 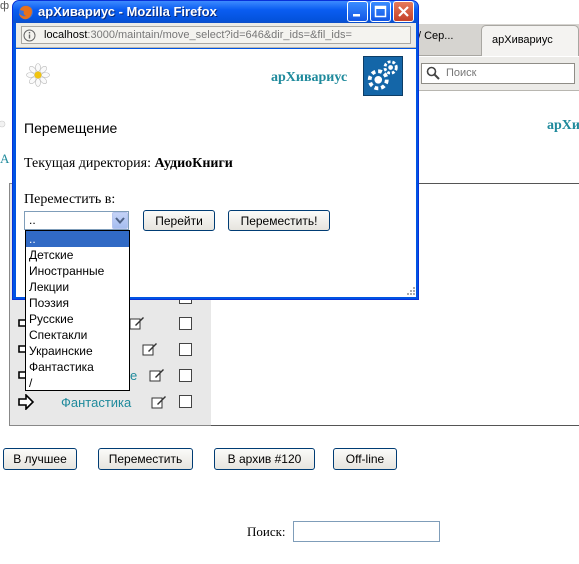 I want to click on tab-active: арХивариус, so click(x=530, y=40).